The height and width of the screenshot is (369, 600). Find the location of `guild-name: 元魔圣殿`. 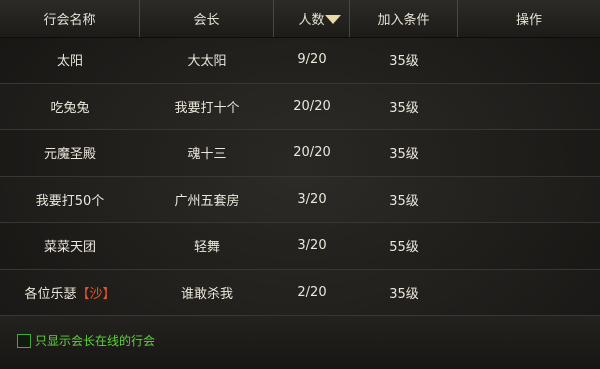

guild-name: 元魔圣殿 is located at coordinates (70, 152).